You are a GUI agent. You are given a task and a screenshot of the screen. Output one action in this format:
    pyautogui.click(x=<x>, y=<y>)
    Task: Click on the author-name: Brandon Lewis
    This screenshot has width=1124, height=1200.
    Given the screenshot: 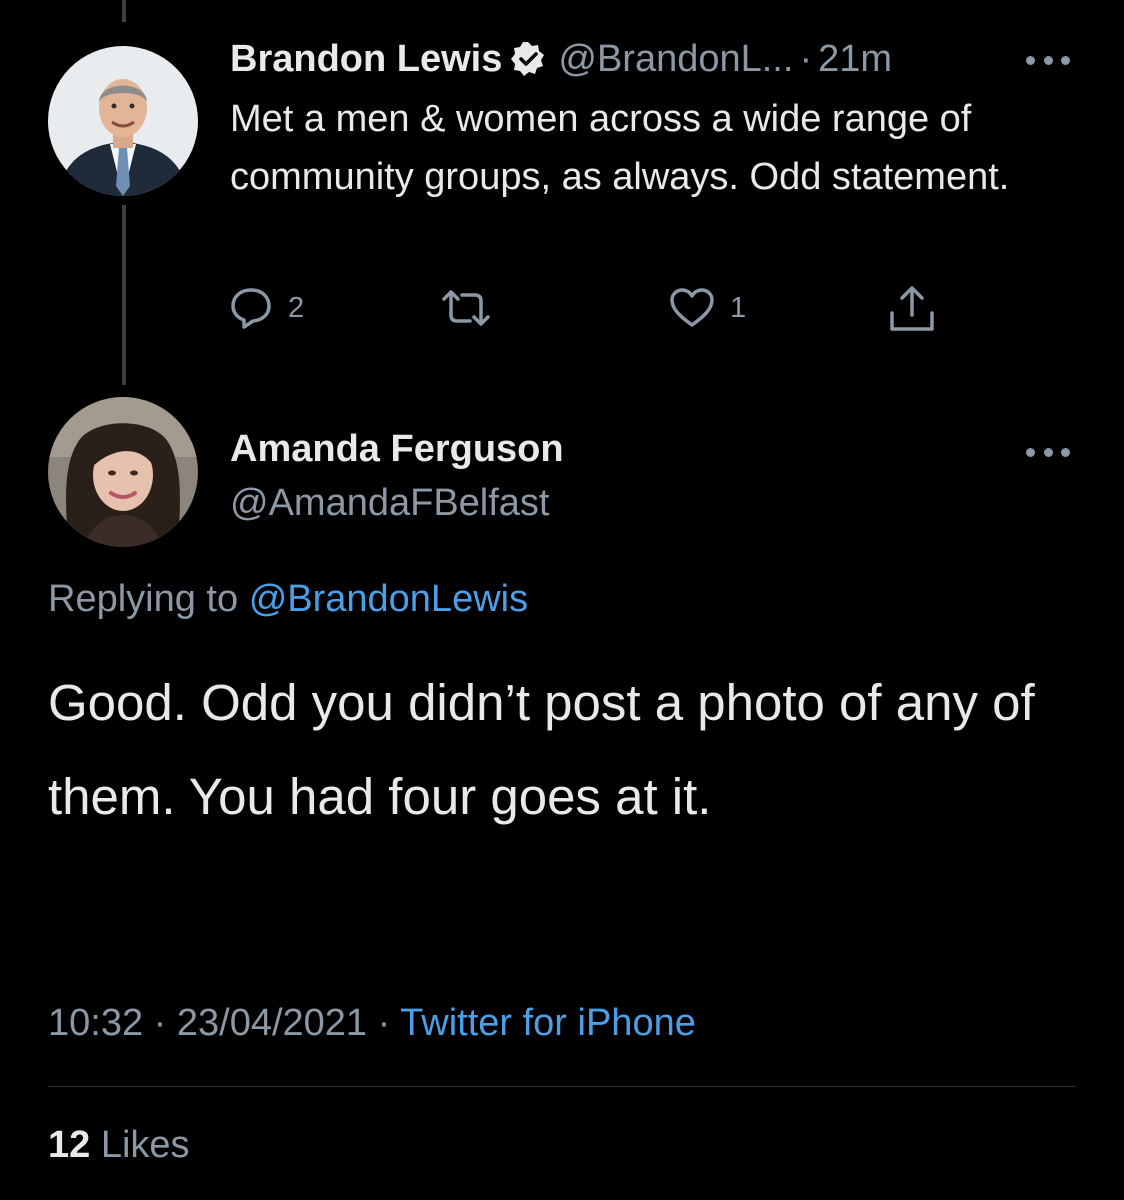 What is the action you would take?
    pyautogui.click(x=366, y=59)
    